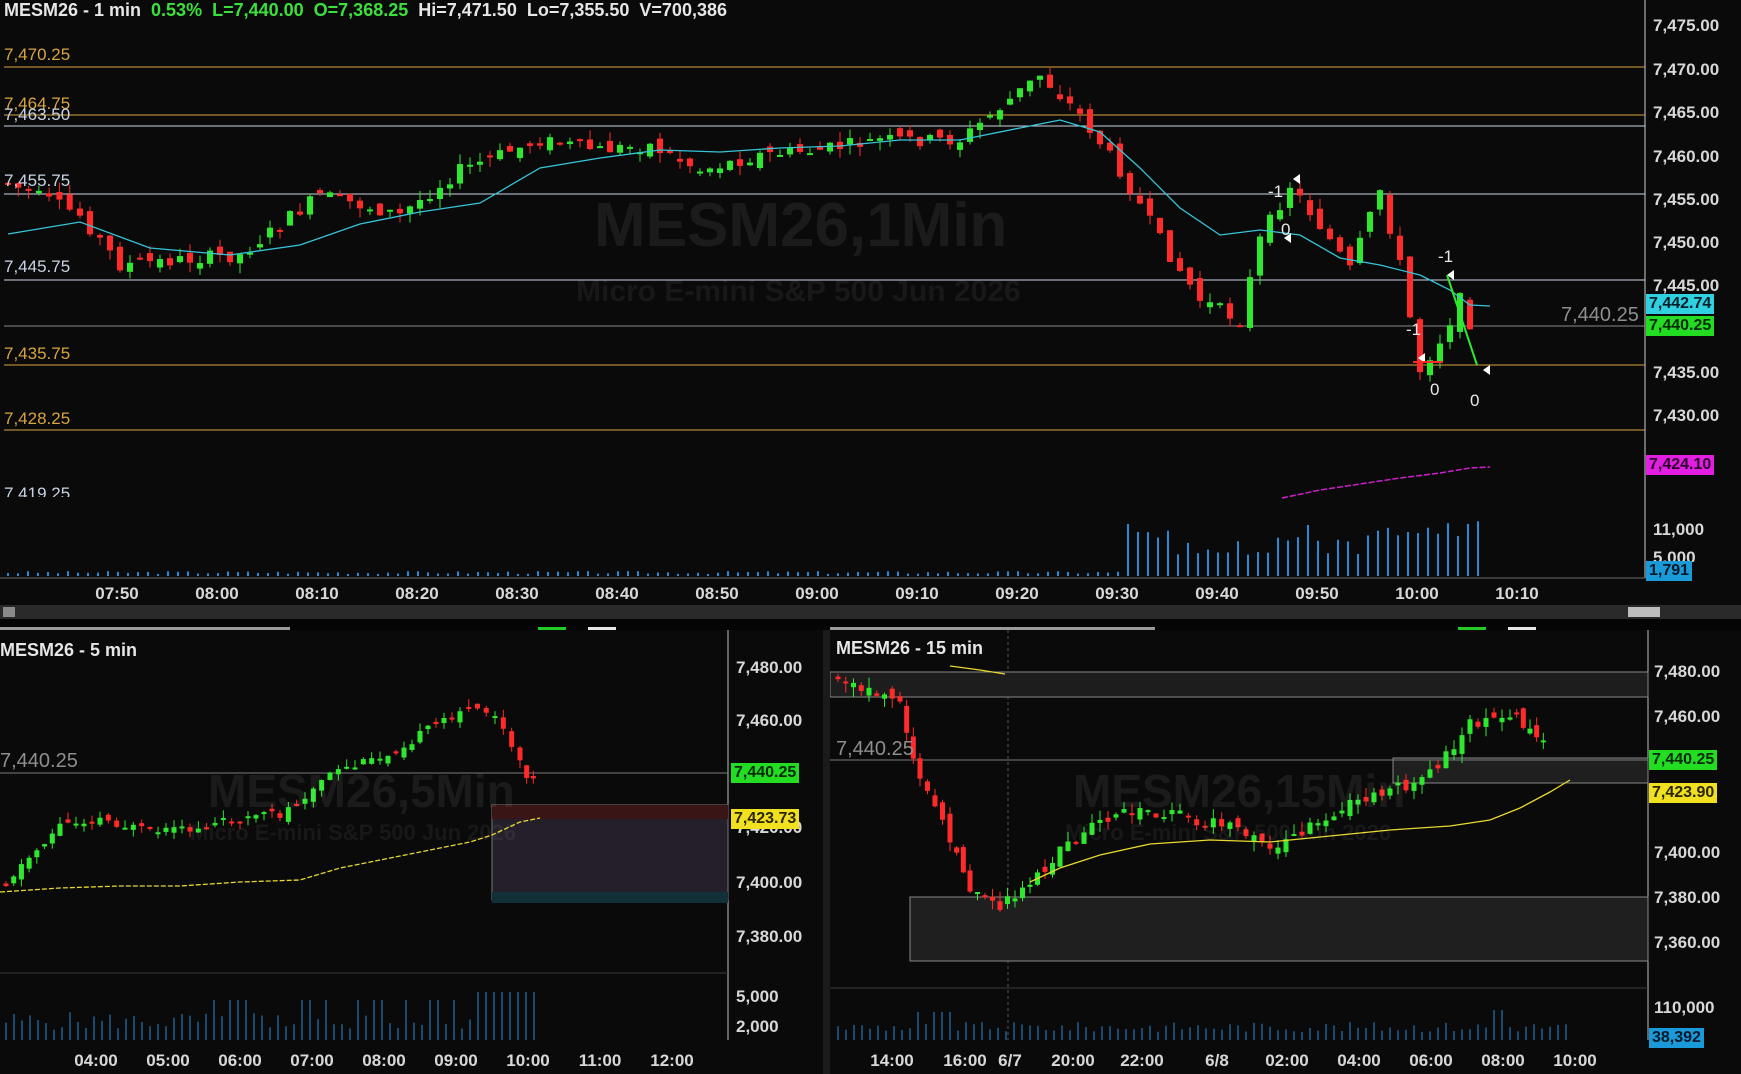 The image size is (1741, 1074). What do you see at coordinates (1686, 25) in the screenshot?
I see `price-tick: 7,475.00` at bounding box center [1686, 25].